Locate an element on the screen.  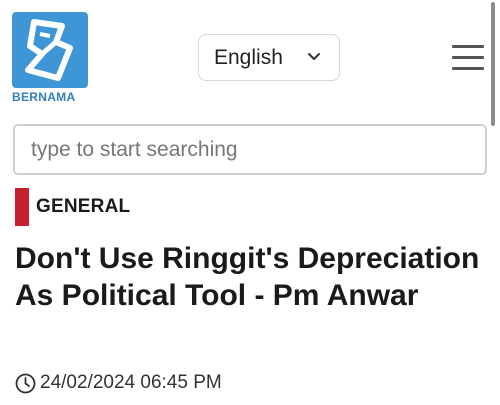
language-select: English is located at coordinates (269, 57).